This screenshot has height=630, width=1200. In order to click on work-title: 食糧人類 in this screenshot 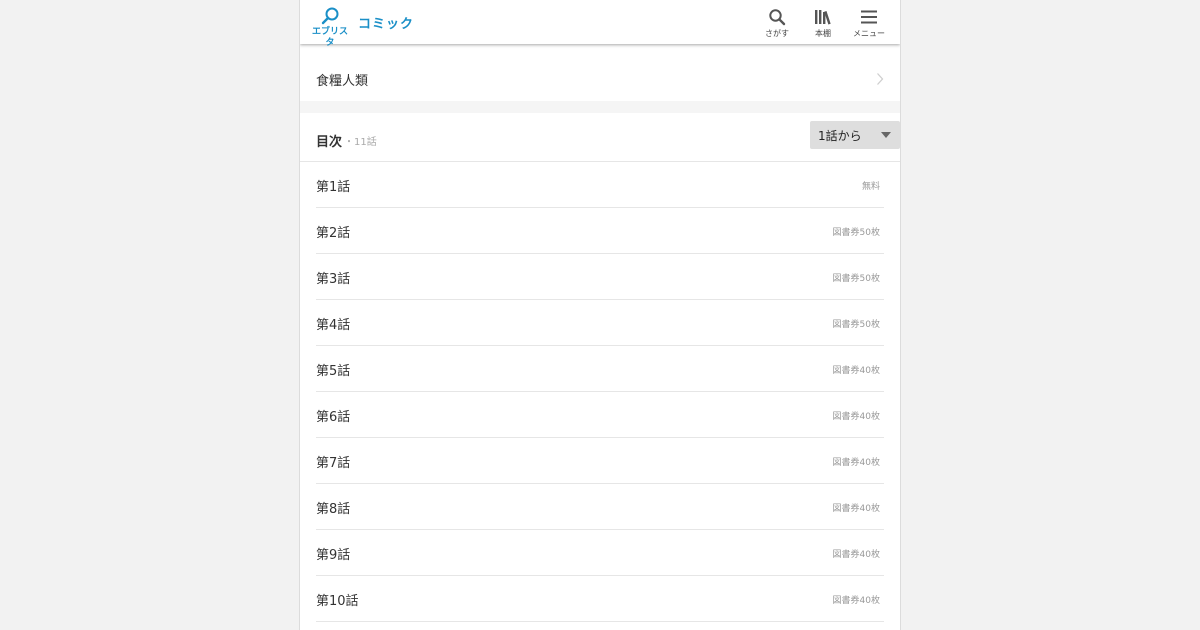, I will do `click(342, 81)`.